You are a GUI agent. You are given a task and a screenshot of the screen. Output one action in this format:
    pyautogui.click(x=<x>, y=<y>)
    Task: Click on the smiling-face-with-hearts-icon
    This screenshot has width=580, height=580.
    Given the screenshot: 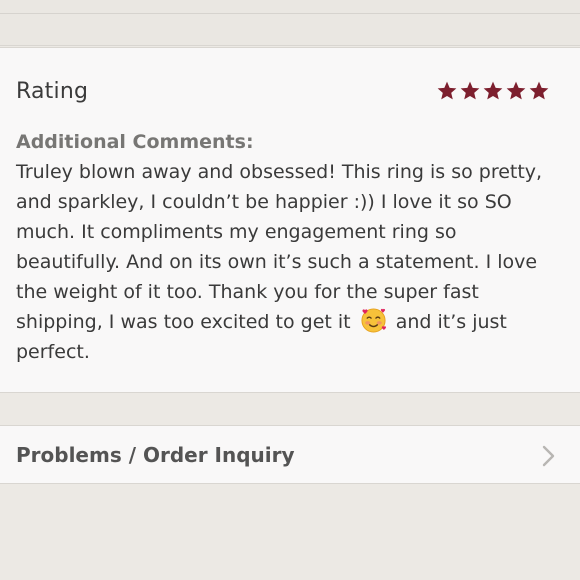 What is the action you would take?
    pyautogui.click(x=373, y=320)
    